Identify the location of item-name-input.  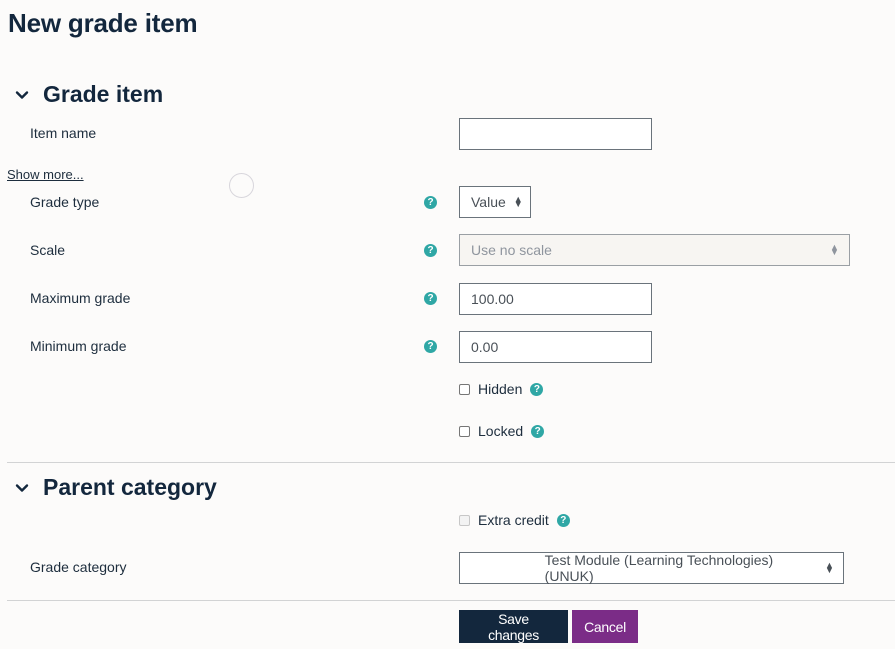
(555, 134).